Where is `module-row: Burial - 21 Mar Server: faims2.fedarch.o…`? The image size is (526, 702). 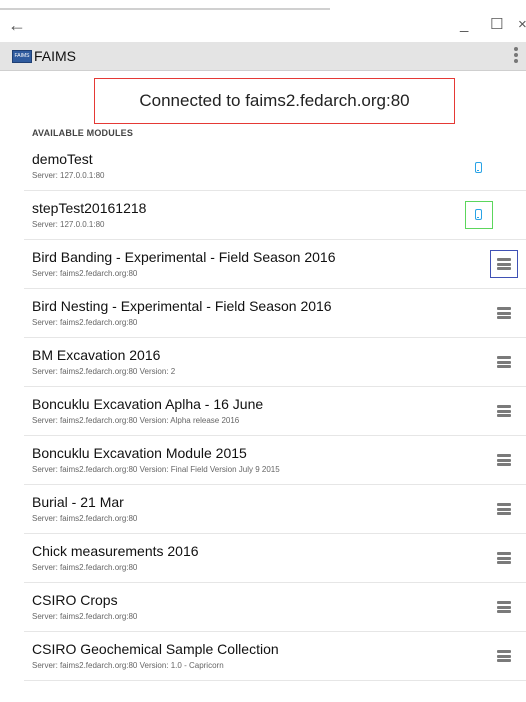 module-row: Burial - 21 Mar Server: faims2.fedarch.o… is located at coordinates (275, 509).